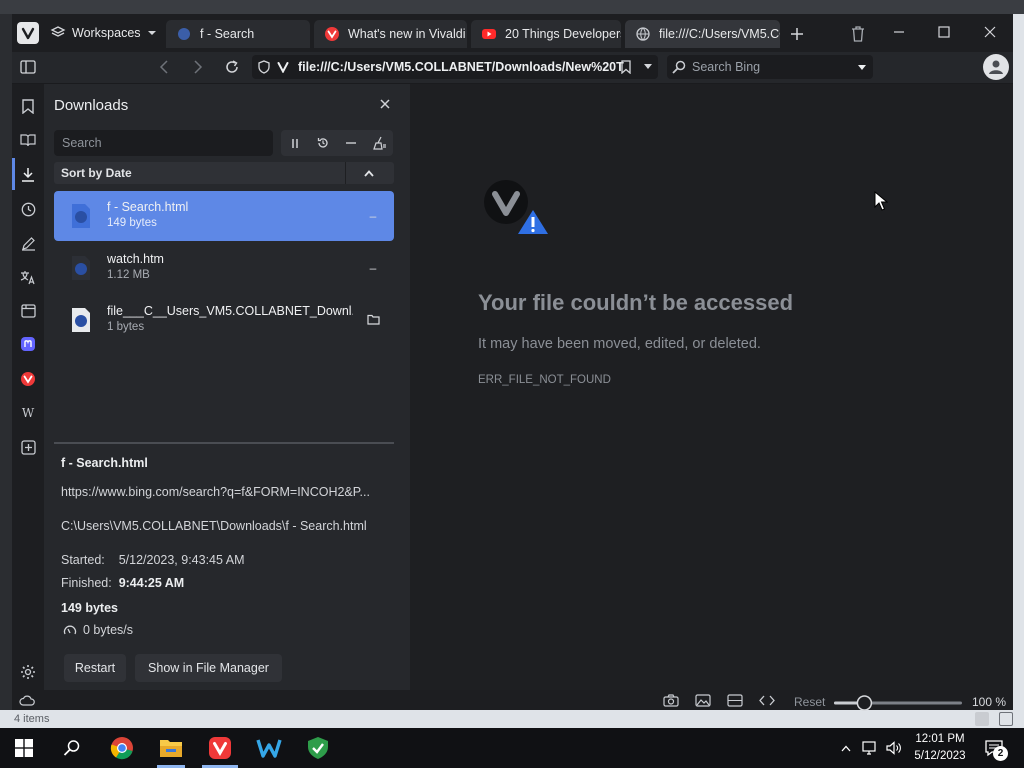 This screenshot has height=768, width=1024. Describe the element at coordinates (28, 311) in the screenshot. I see `window-panel-button` at that location.